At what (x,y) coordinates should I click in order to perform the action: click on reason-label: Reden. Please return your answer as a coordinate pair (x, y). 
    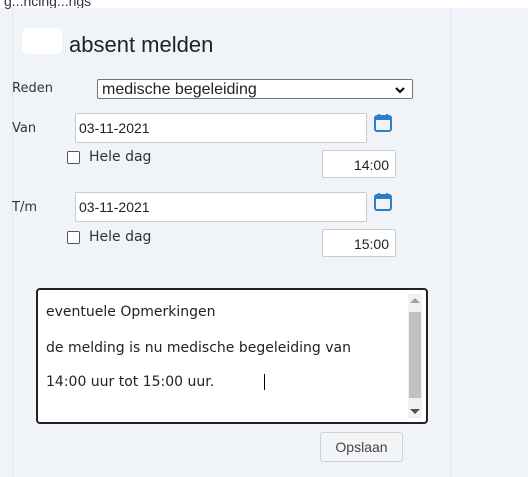
    Looking at the image, I should click on (32, 88).